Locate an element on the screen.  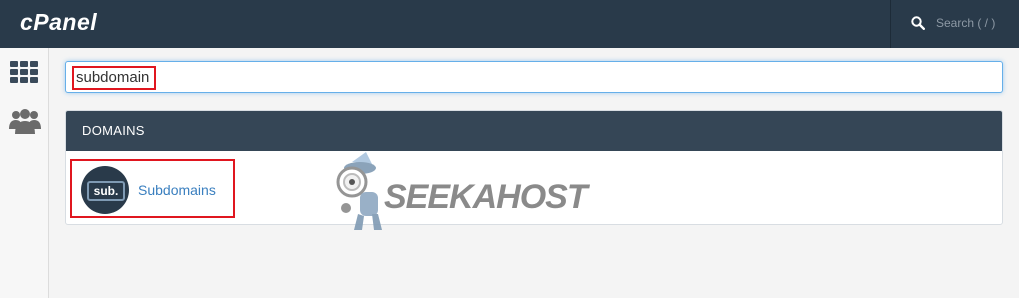
subdomains-icon: sub. is located at coordinates (105, 190).